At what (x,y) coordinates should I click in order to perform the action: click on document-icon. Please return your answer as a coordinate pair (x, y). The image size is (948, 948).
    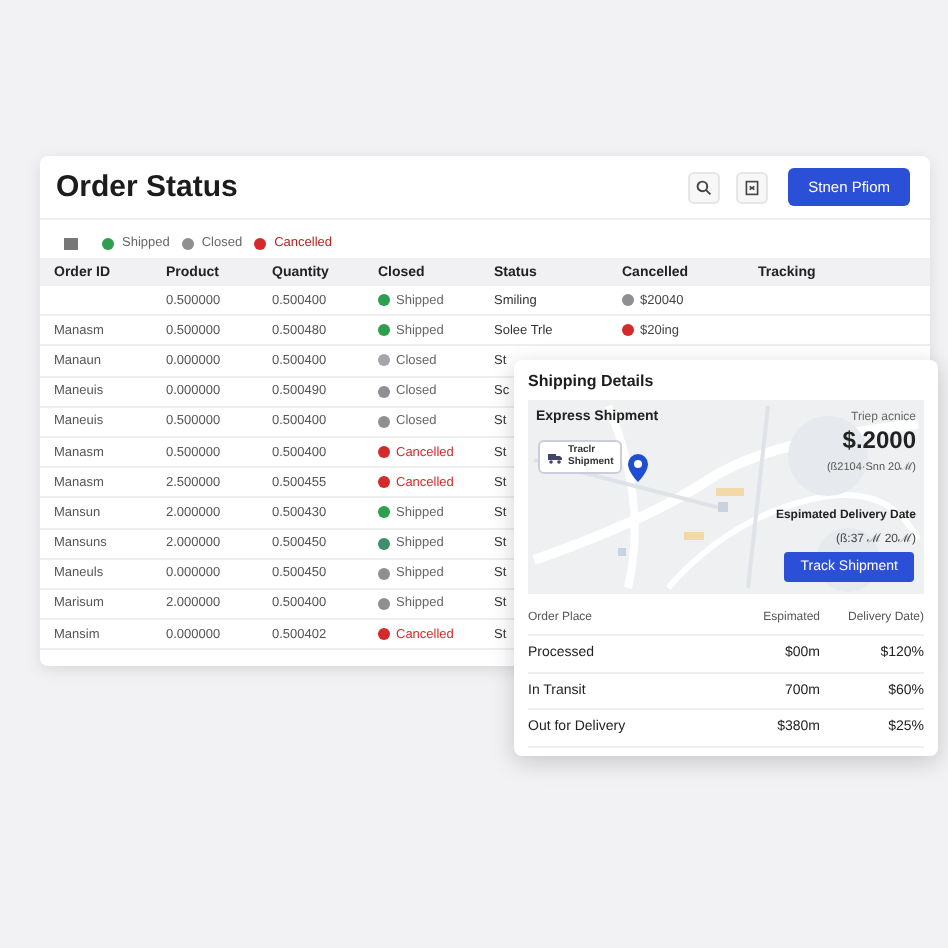
    Looking at the image, I should click on (752, 187).